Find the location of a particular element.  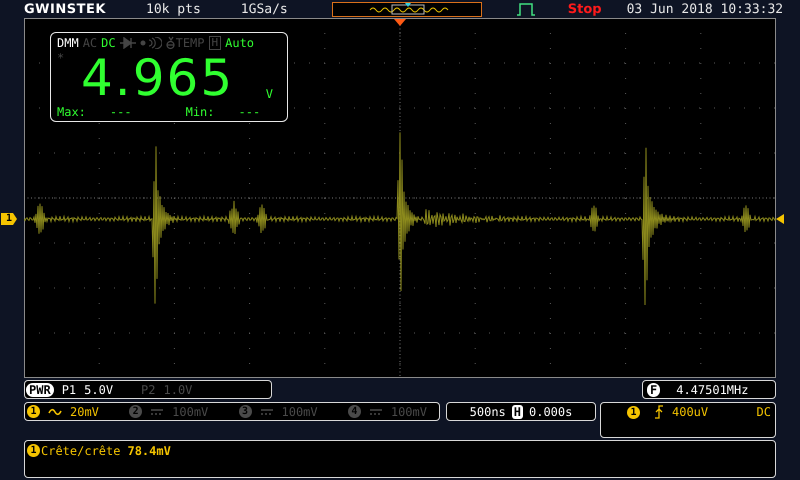

trigger-position-marker is located at coordinates (400, 22).